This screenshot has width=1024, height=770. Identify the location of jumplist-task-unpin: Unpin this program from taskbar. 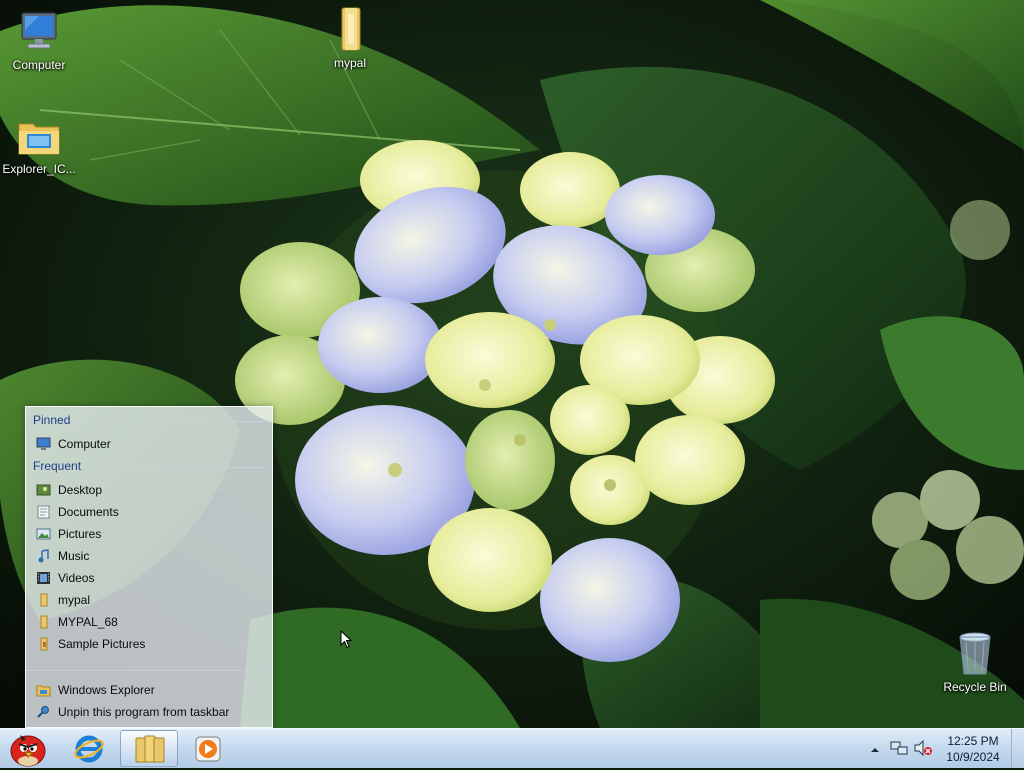
(150, 712).